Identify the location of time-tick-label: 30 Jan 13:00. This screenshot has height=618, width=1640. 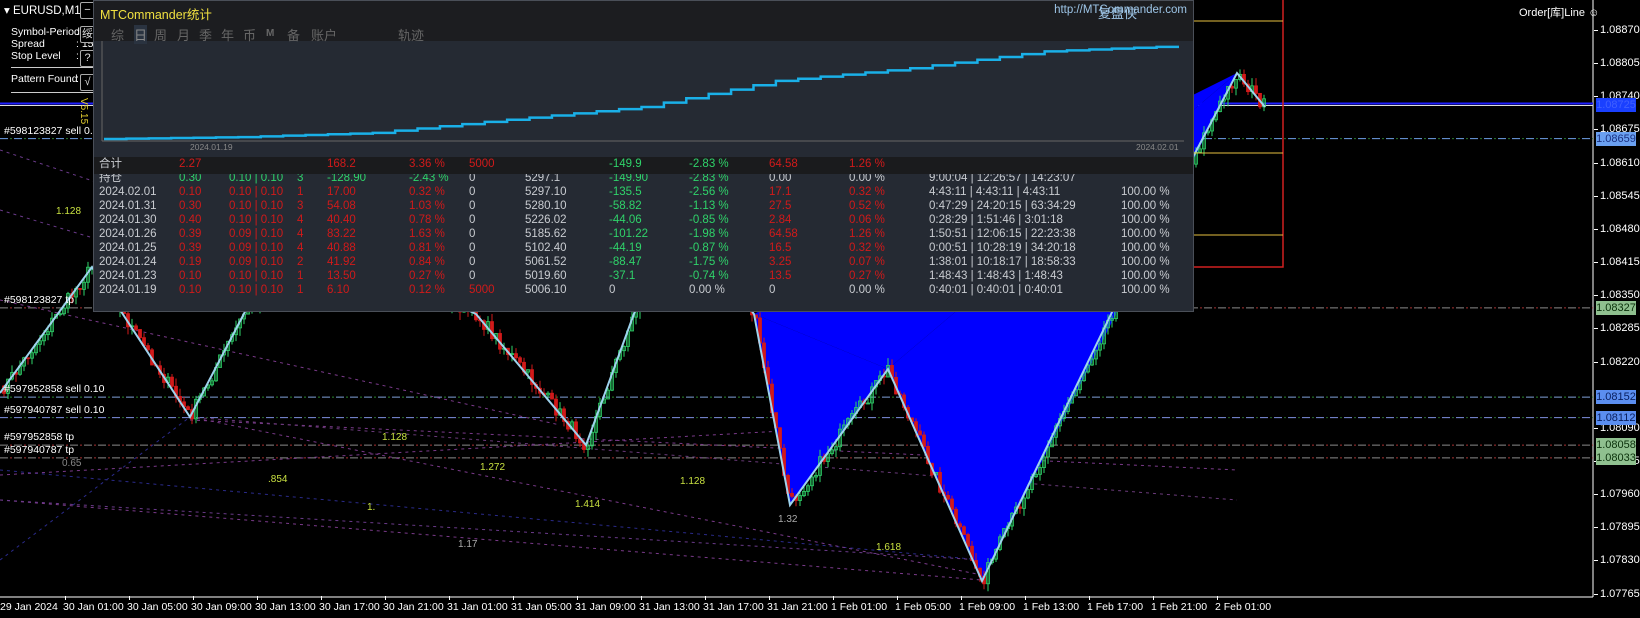
(285, 607).